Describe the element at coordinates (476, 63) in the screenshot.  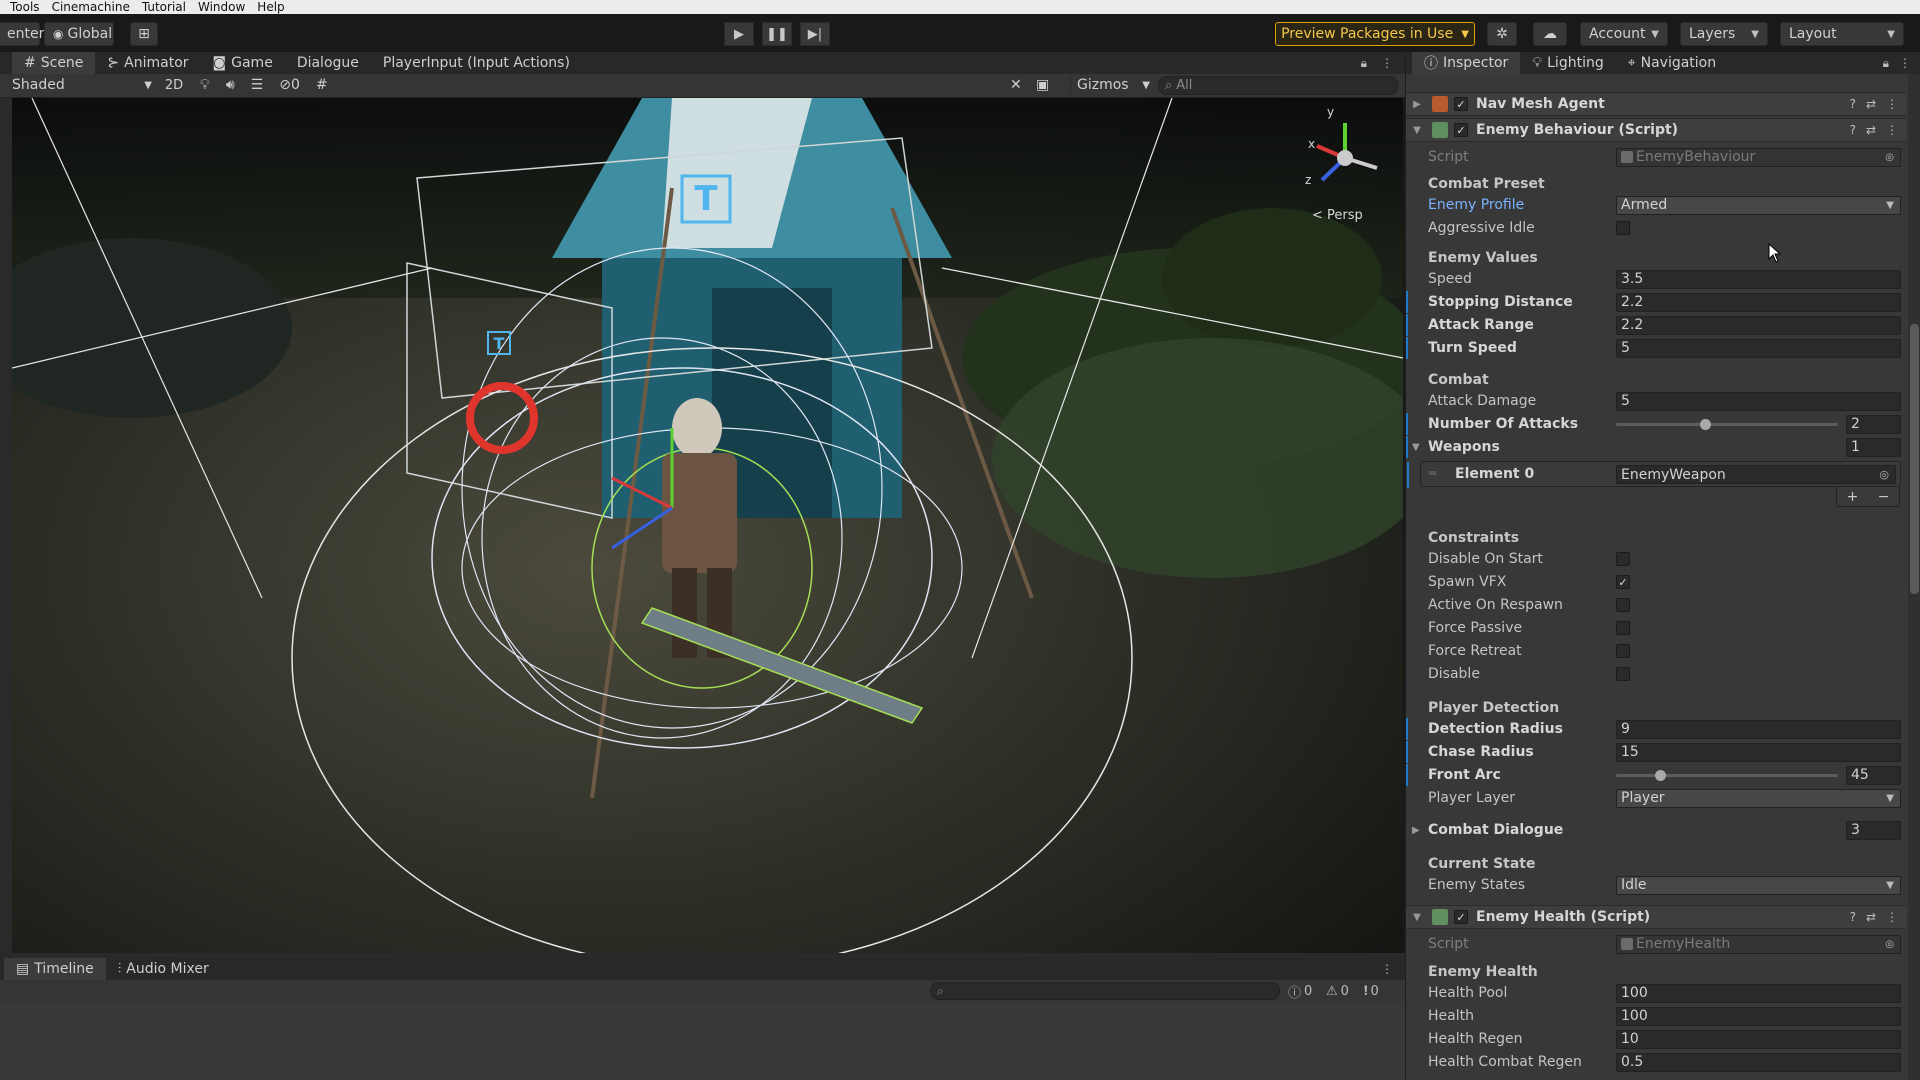
I see `tab-player-input: PlayerInput (Input Actions)` at that location.